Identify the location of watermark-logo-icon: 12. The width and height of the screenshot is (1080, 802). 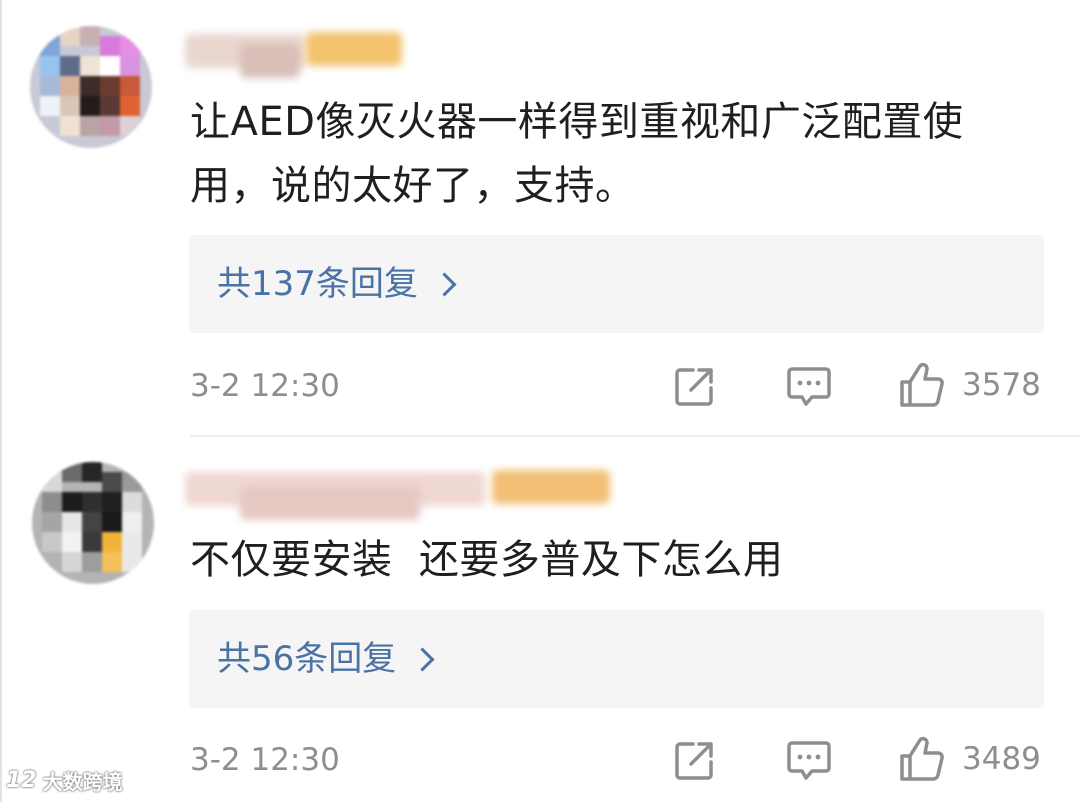
(21, 780).